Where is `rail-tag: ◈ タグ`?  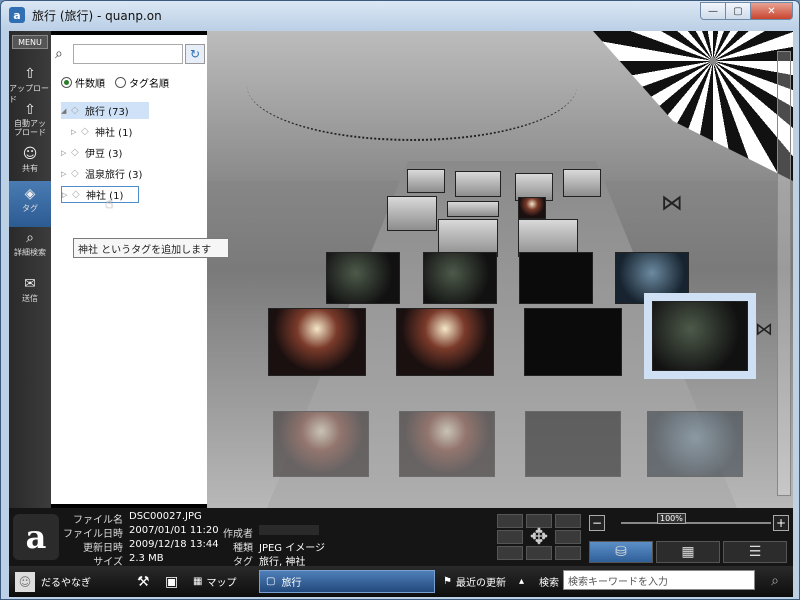
rail-tag: ◈ タグ is located at coordinates (30, 204).